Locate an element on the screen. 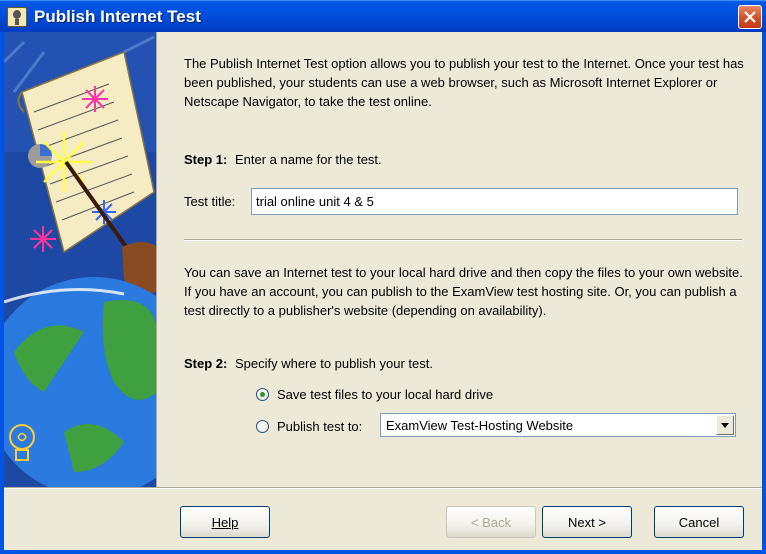  step1-instruction: Step 1: Enter a name for the test. is located at coordinates (283, 159).